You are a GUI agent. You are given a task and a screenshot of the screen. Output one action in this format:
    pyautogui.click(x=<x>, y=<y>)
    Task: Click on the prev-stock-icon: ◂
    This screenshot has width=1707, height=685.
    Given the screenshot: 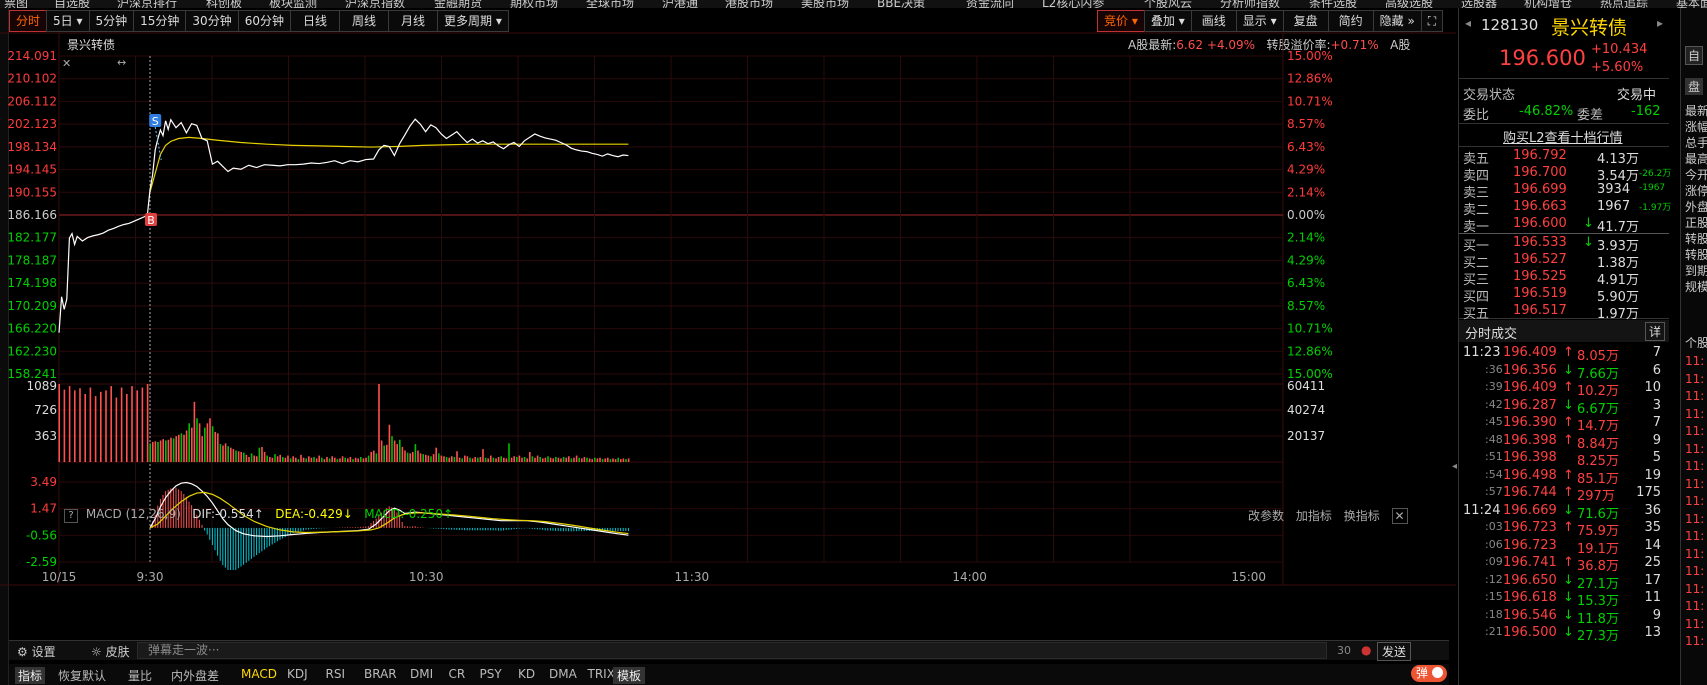 What is the action you would take?
    pyautogui.click(x=1468, y=23)
    